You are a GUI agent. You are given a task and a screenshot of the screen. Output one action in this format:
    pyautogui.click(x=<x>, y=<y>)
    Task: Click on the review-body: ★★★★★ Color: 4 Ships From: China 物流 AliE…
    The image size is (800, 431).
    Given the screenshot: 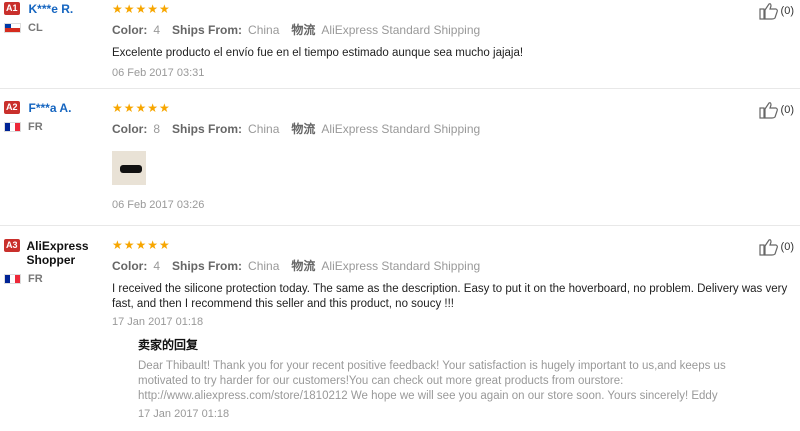 What is the action you would take?
    pyautogui.click(x=452, y=41)
    